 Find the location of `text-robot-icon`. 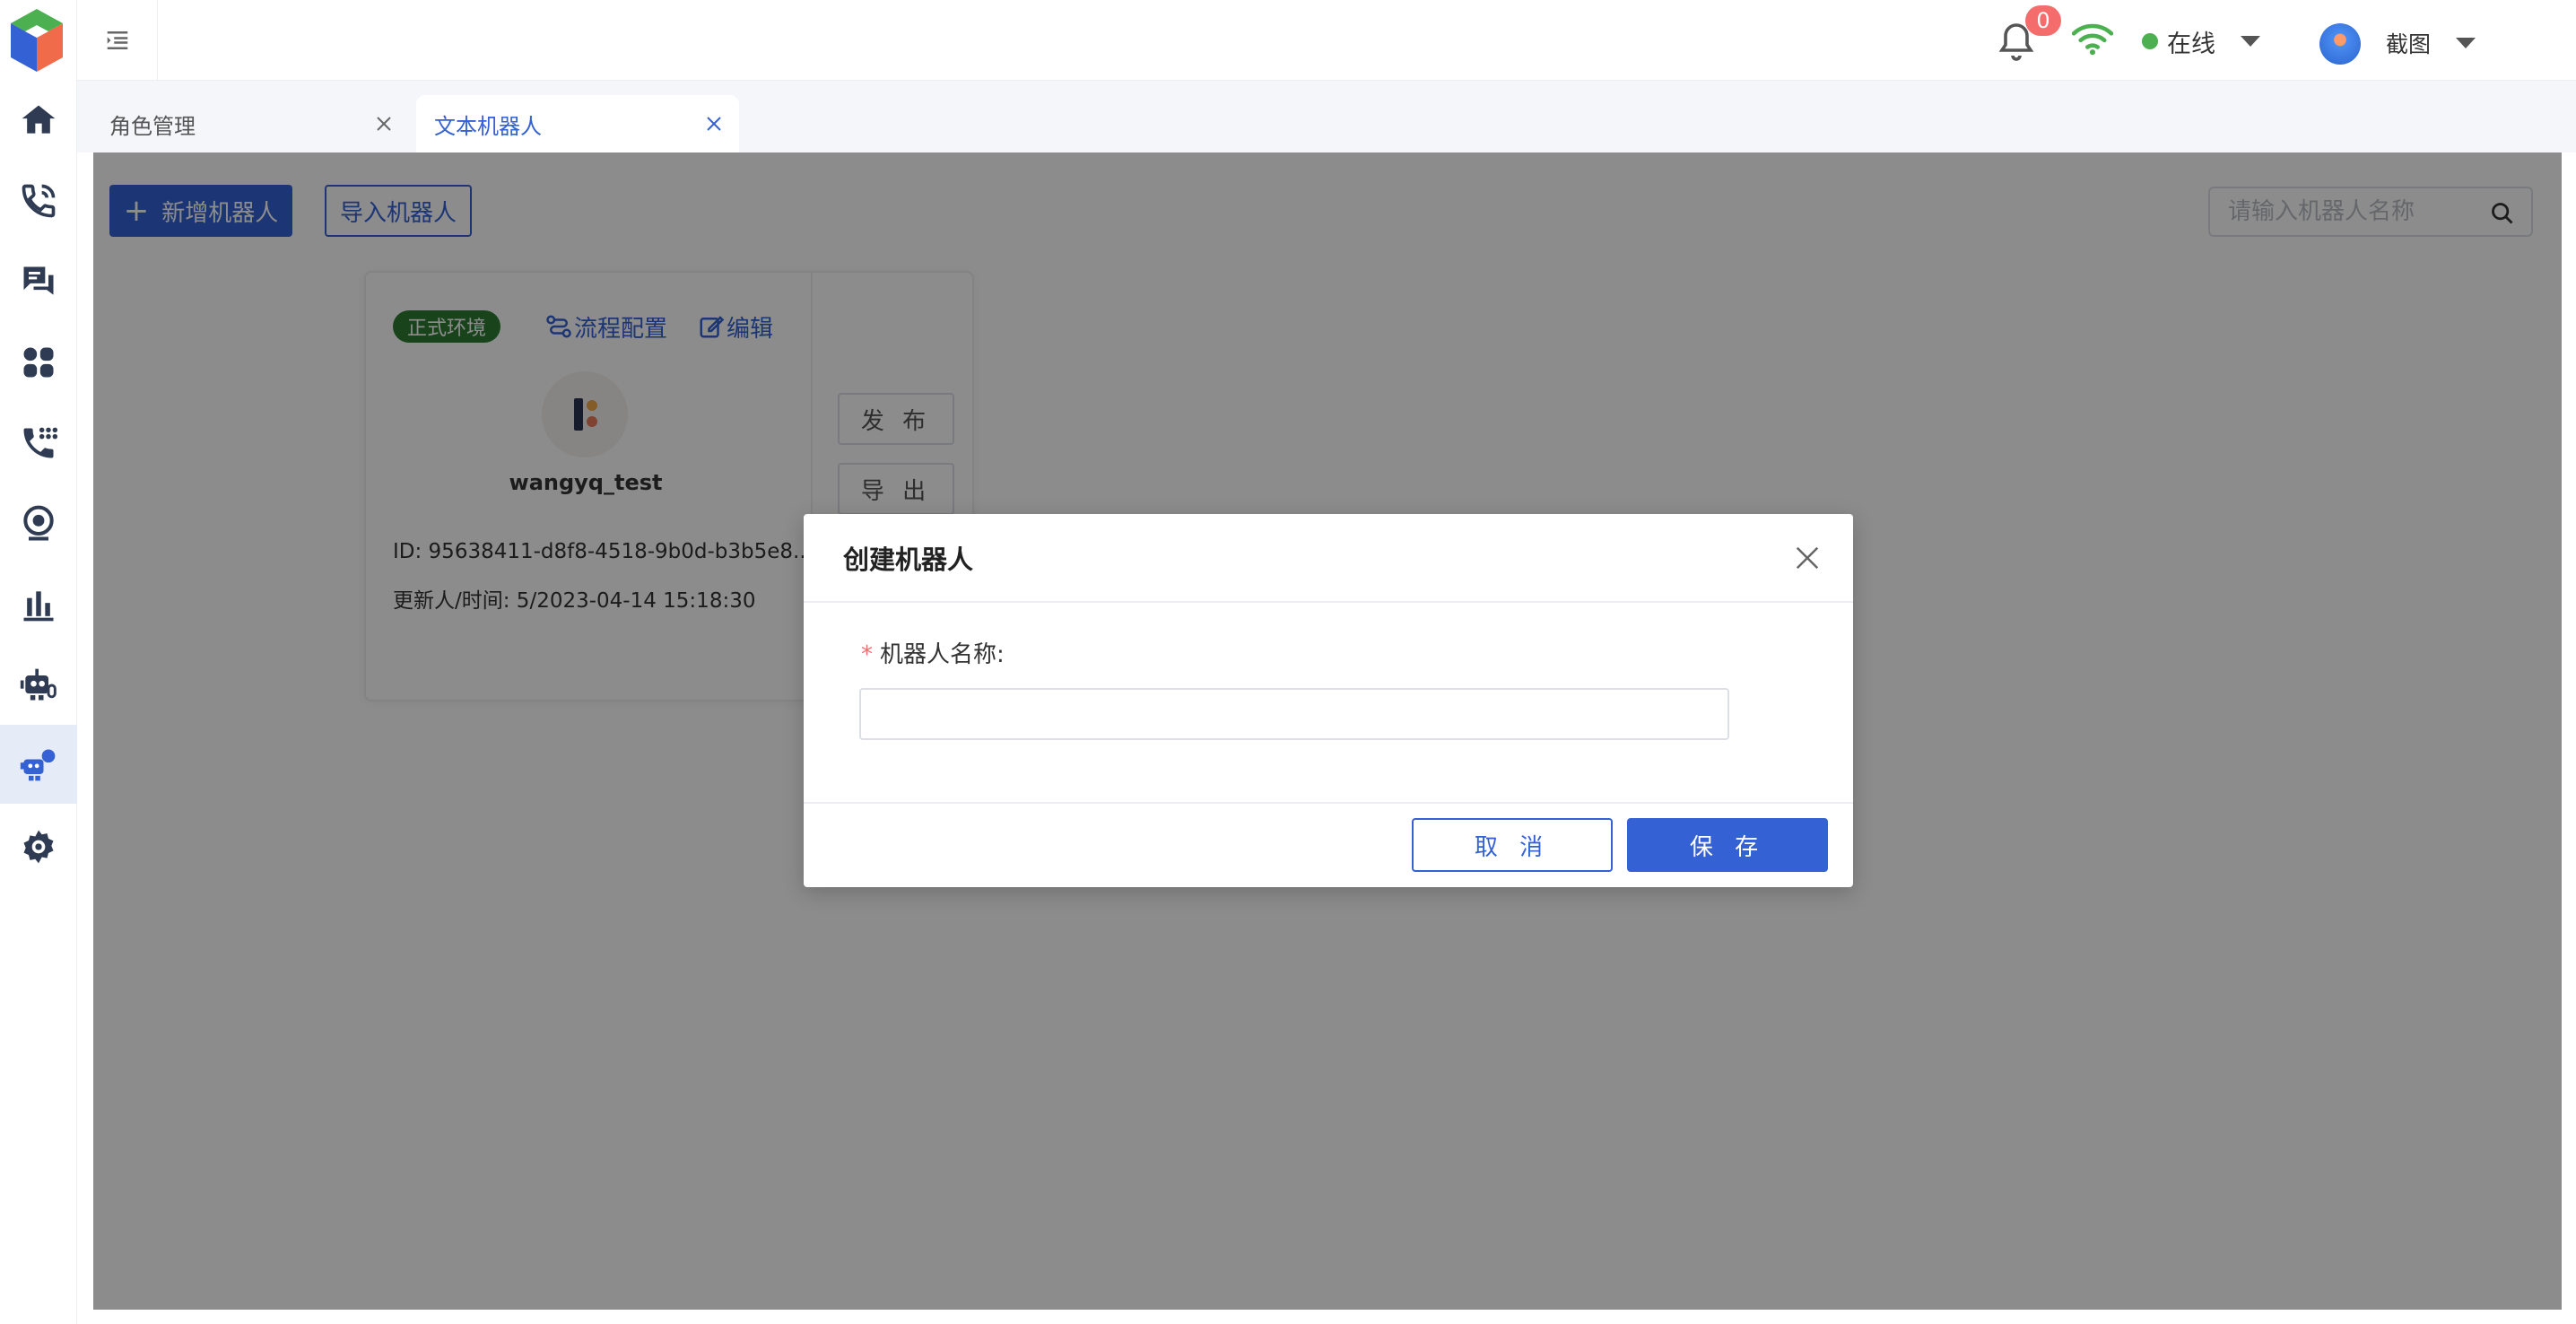

text-robot-icon is located at coordinates (38, 765).